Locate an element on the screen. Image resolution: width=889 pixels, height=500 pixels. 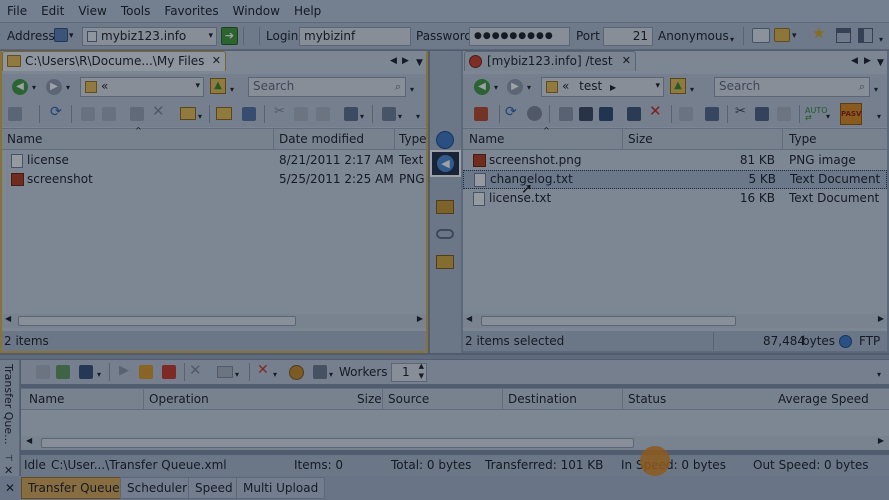
pause-icon is located at coordinates (146, 372).